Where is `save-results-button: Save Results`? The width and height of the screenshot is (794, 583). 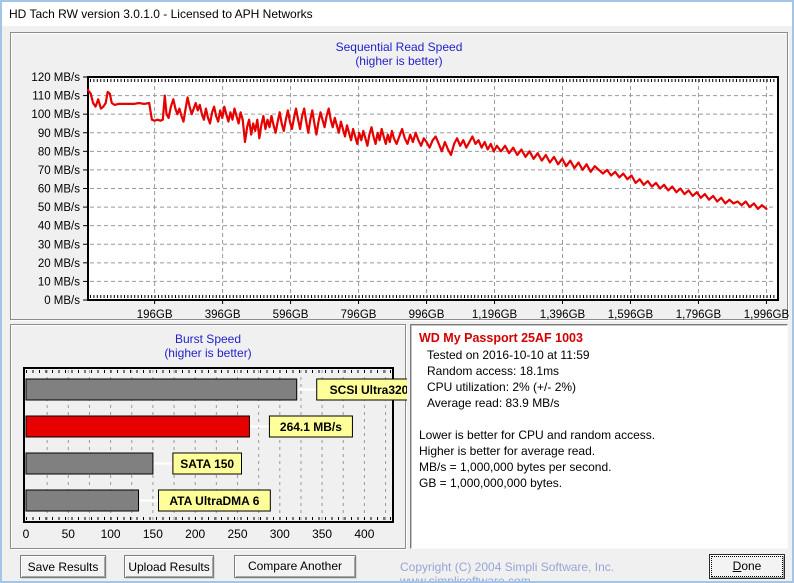 save-results-button: Save Results is located at coordinates (63, 566).